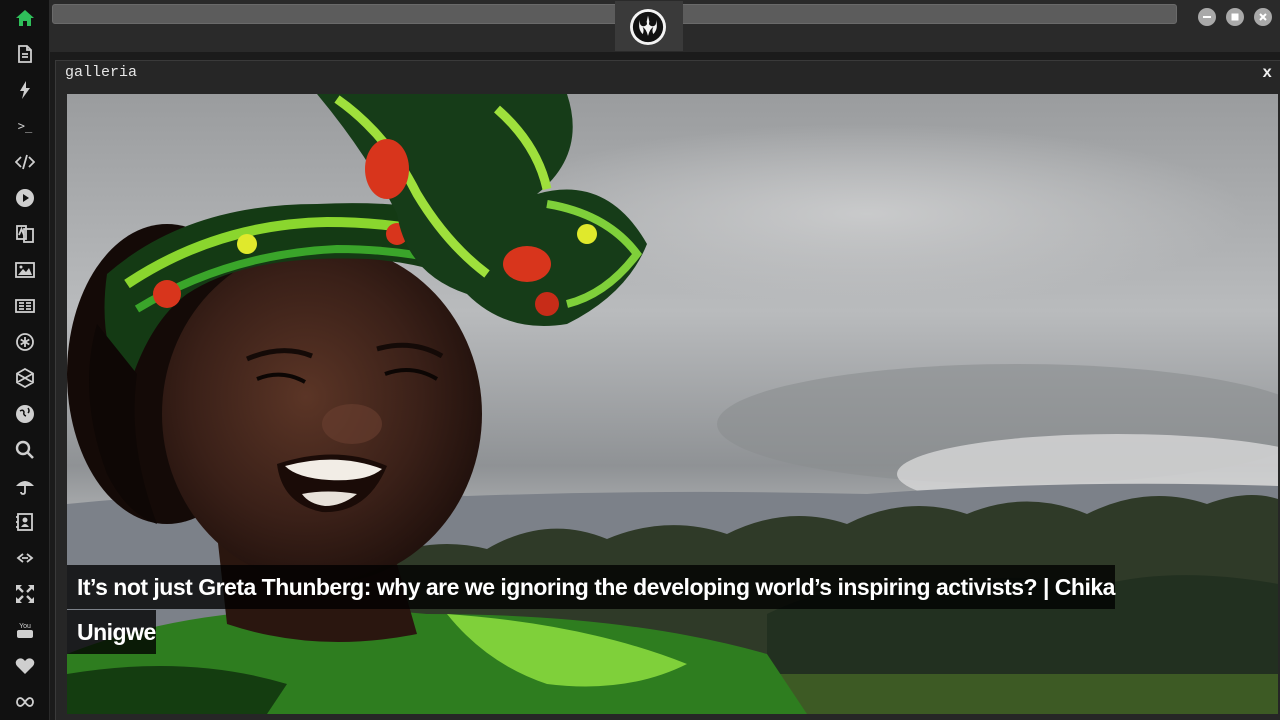 This screenshot has height=720, width=1280. I want to click on search-icon, so click(25, 450).